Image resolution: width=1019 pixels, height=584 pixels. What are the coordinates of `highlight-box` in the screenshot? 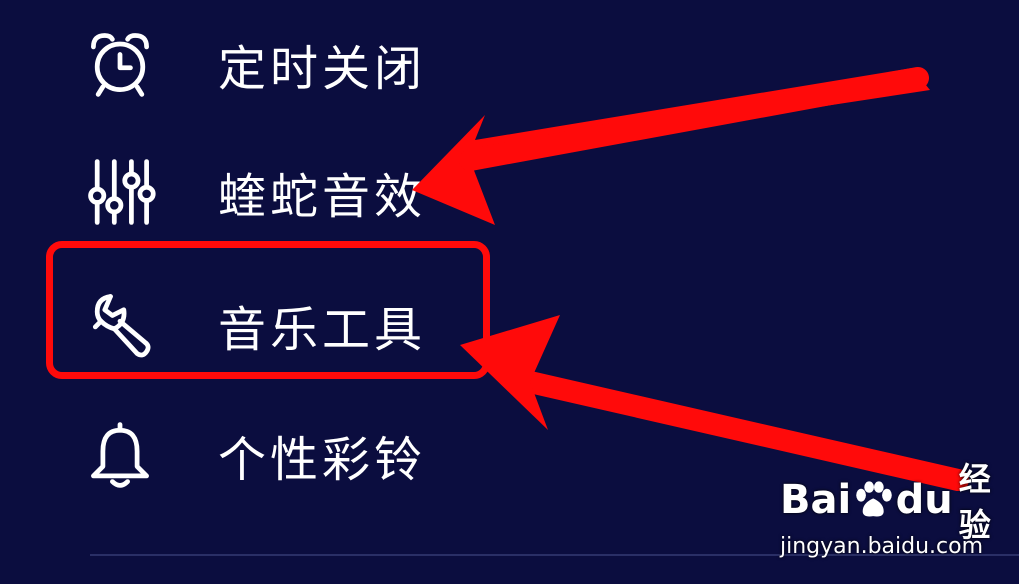 It's located at (268, 310).